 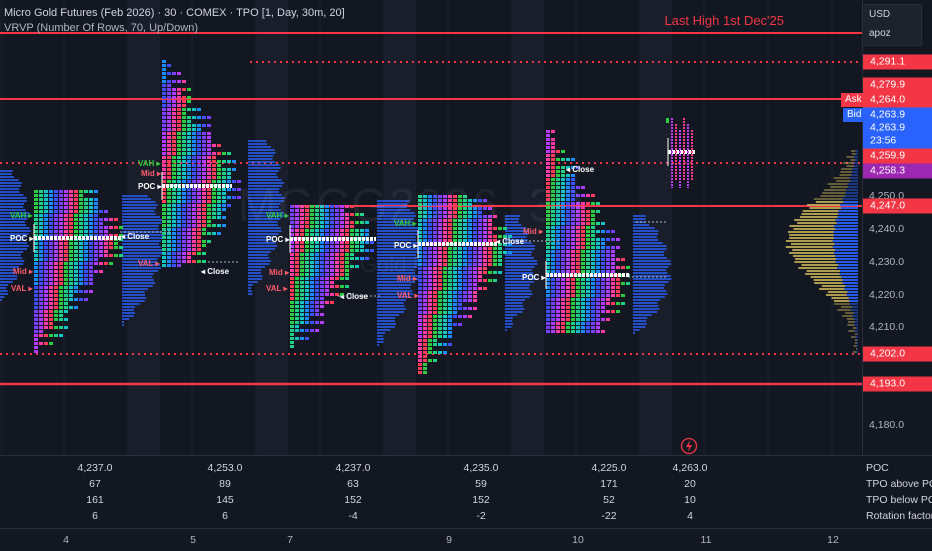 What do you see at coordinates (892, 14) in the screenshot?
I see `currency-value: USD` at bounding box center [892, 14].